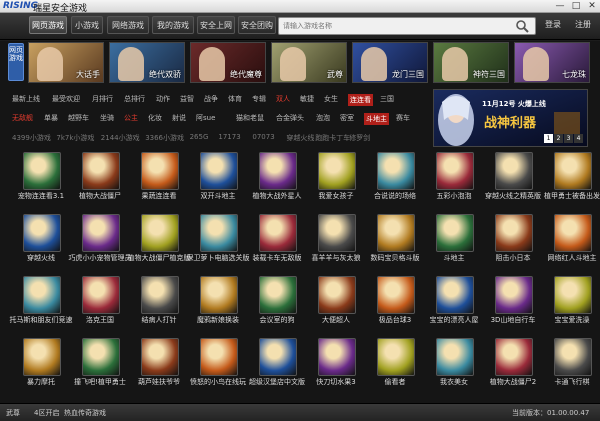 The image size is (600, 421). Describe the element at coordinates (578, 138) in the screenshot. I see `banner-page-4: 4` at that location.